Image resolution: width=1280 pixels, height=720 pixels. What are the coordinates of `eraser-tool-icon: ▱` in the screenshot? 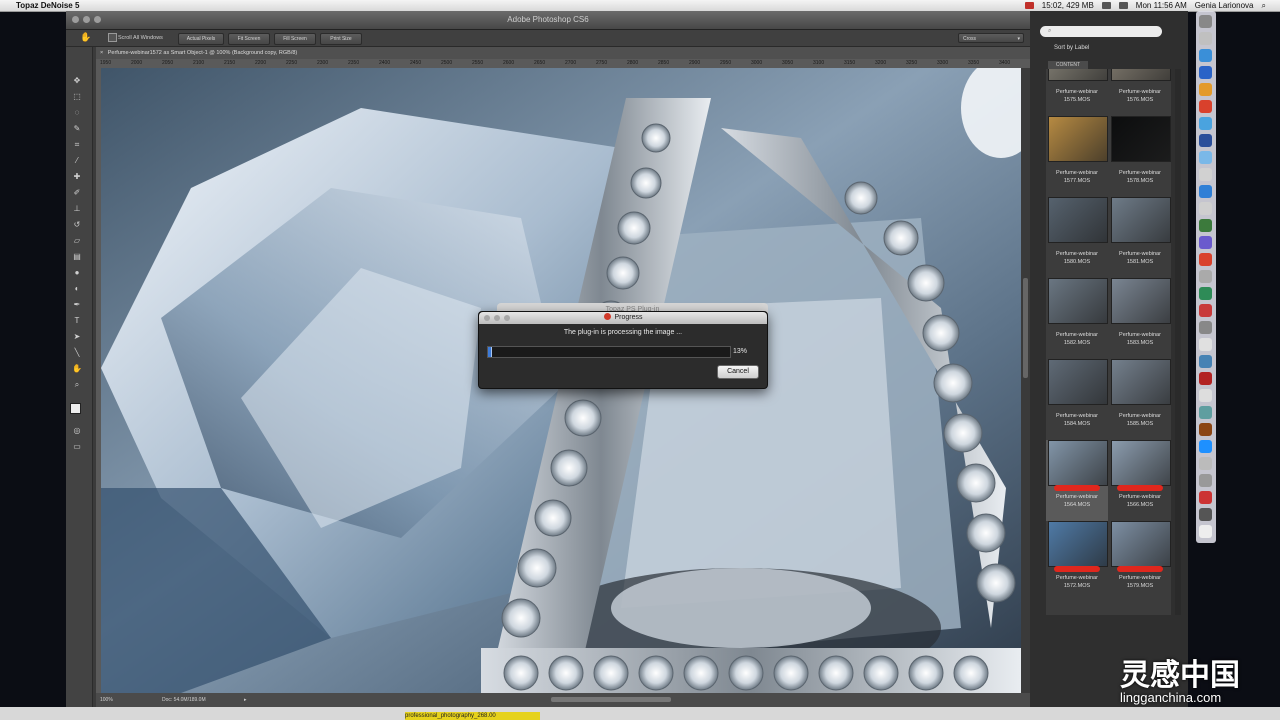 It's located at (77, 241).